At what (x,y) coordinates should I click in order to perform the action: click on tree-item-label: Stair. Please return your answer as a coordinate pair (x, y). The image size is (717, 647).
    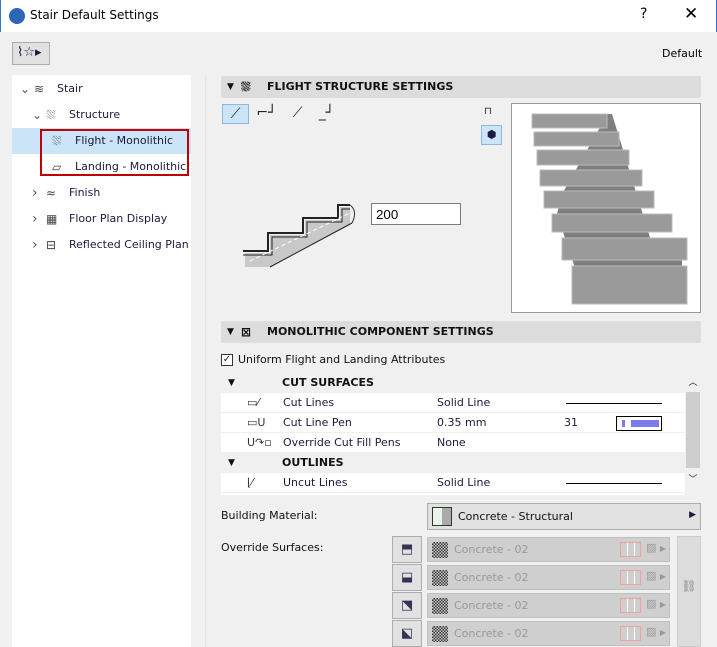
    Looking at the image, I should click on (70, 88).